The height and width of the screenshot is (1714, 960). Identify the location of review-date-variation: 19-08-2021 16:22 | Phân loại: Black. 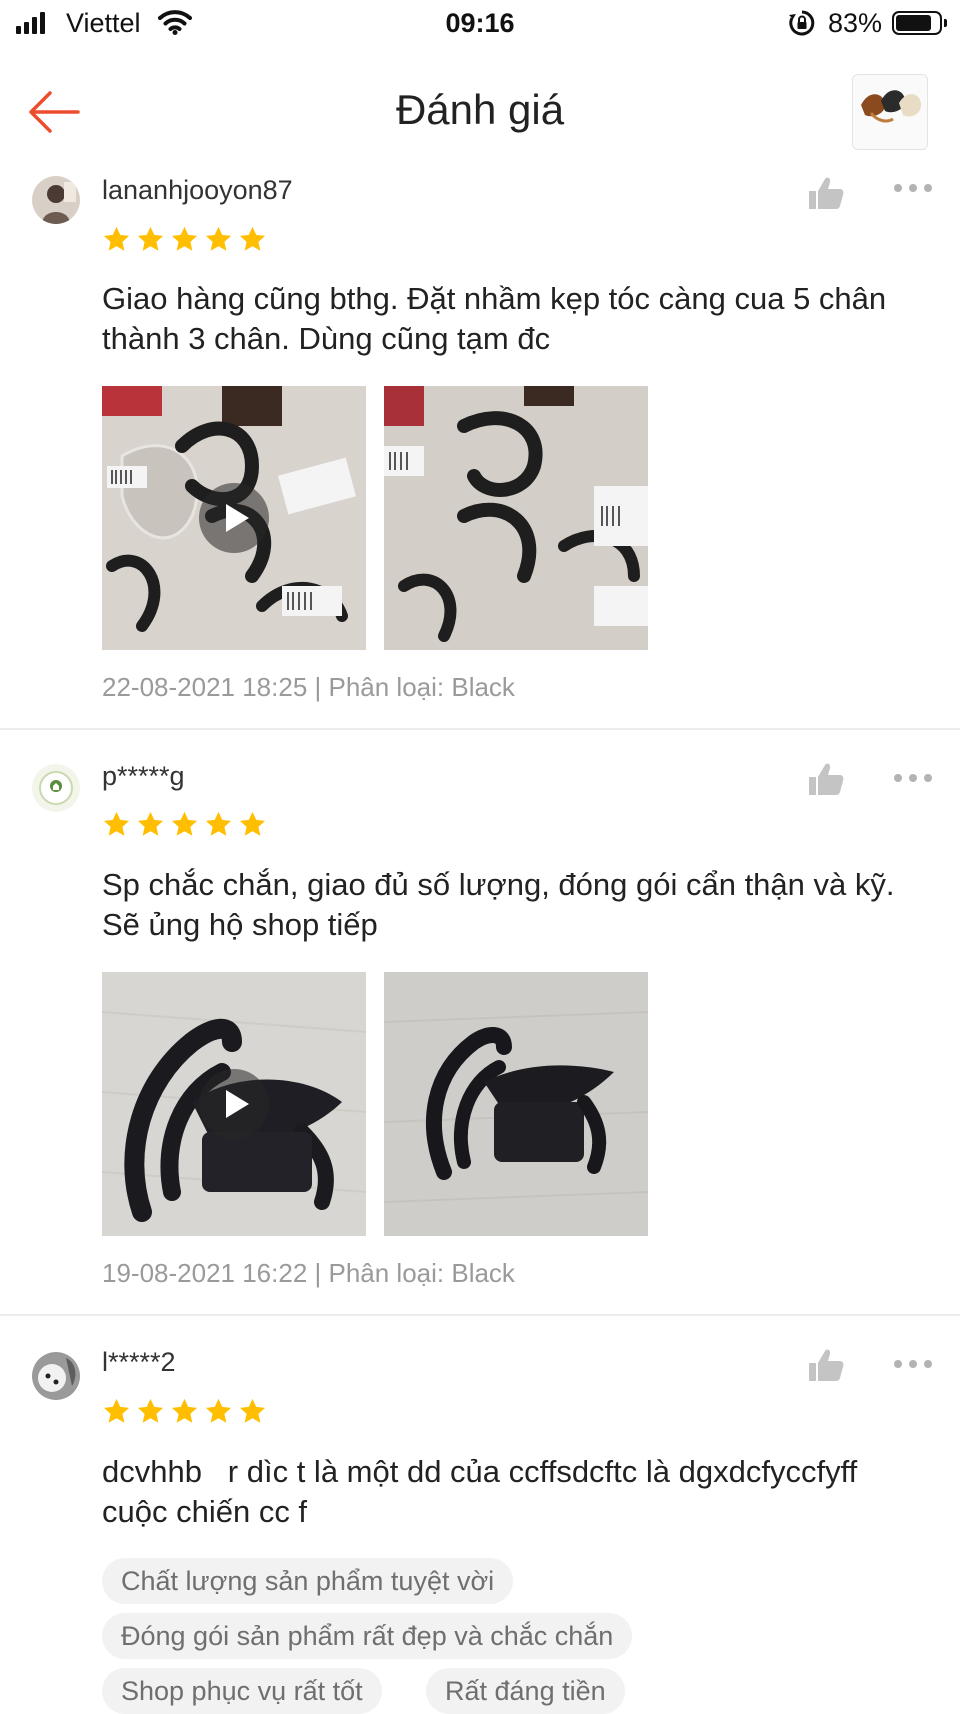
(308, 1273).